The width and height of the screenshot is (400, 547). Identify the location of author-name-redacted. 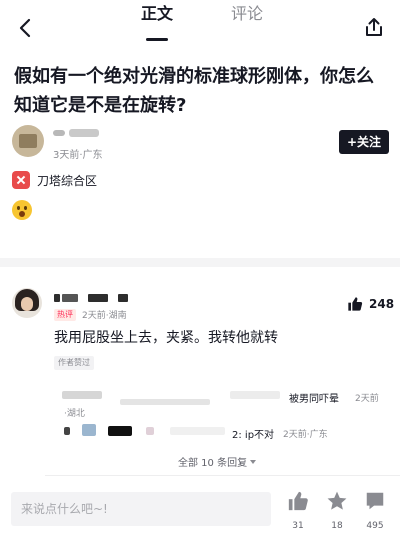
(77, 132).